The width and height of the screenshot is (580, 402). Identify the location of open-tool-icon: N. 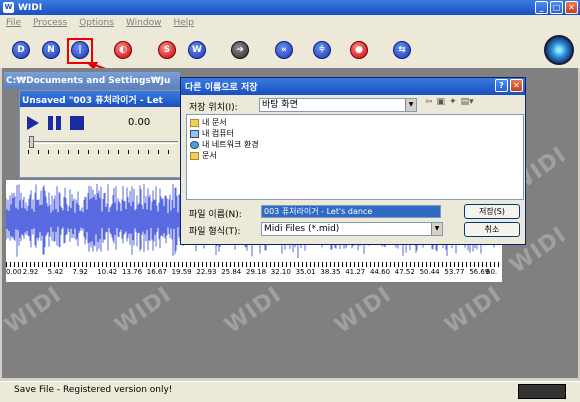
(51, 50).